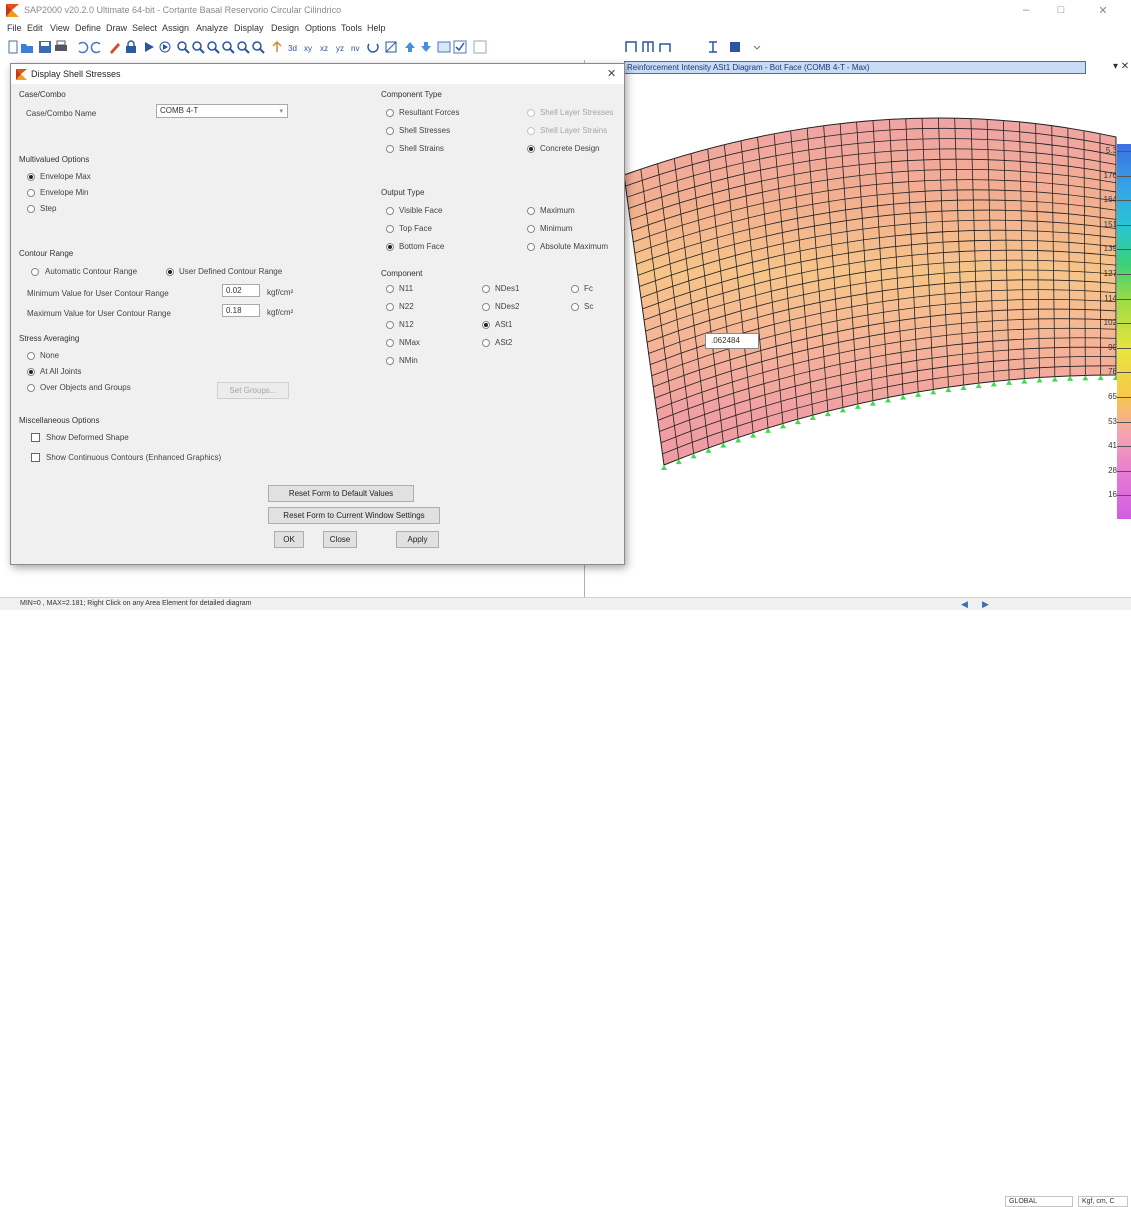 The image size is (1131, 1207). I want to click on frame-brace-icon, so click(665, 47).